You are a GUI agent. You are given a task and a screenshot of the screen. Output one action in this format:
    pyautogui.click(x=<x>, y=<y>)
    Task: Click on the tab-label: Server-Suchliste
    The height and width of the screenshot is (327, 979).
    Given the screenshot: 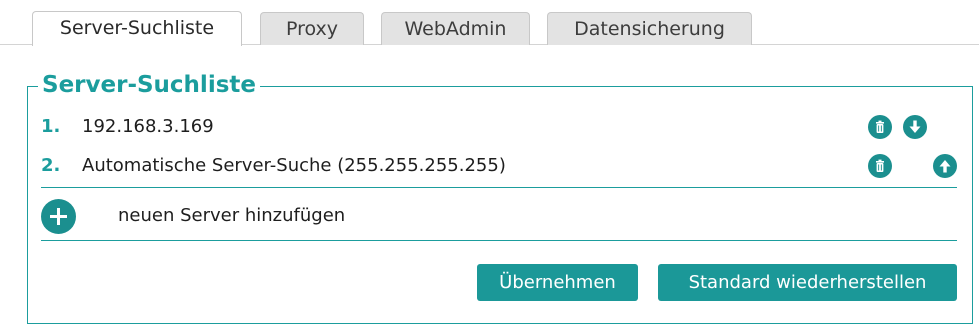 What is the action you would take?
    pyautogui.click(x=137, y=28)
    